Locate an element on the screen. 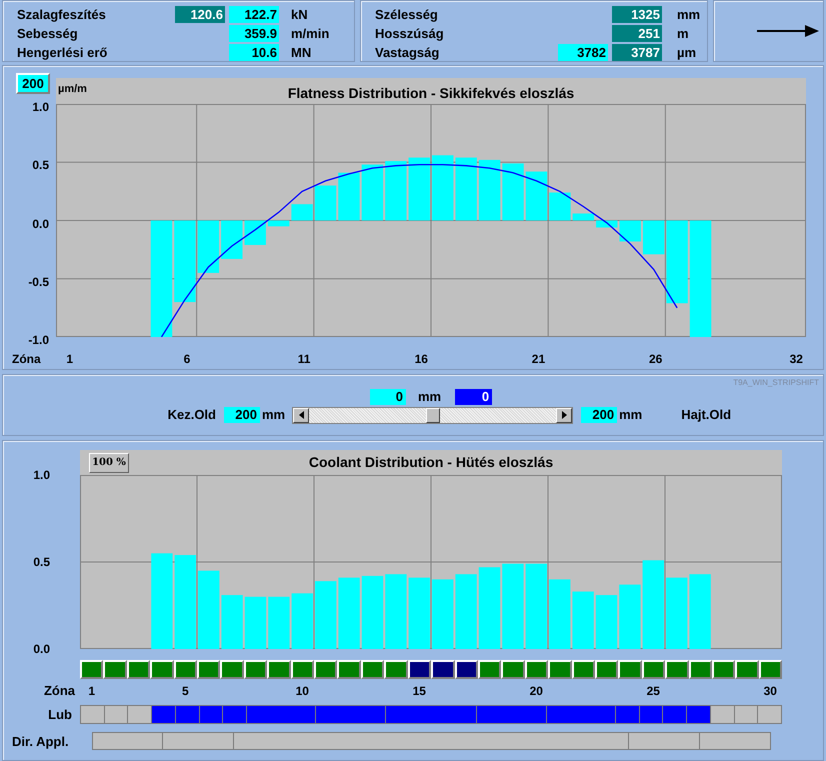 The height and width of the screenshot is (761, 826). unit-label: kN is located at coordinates (299, 15).